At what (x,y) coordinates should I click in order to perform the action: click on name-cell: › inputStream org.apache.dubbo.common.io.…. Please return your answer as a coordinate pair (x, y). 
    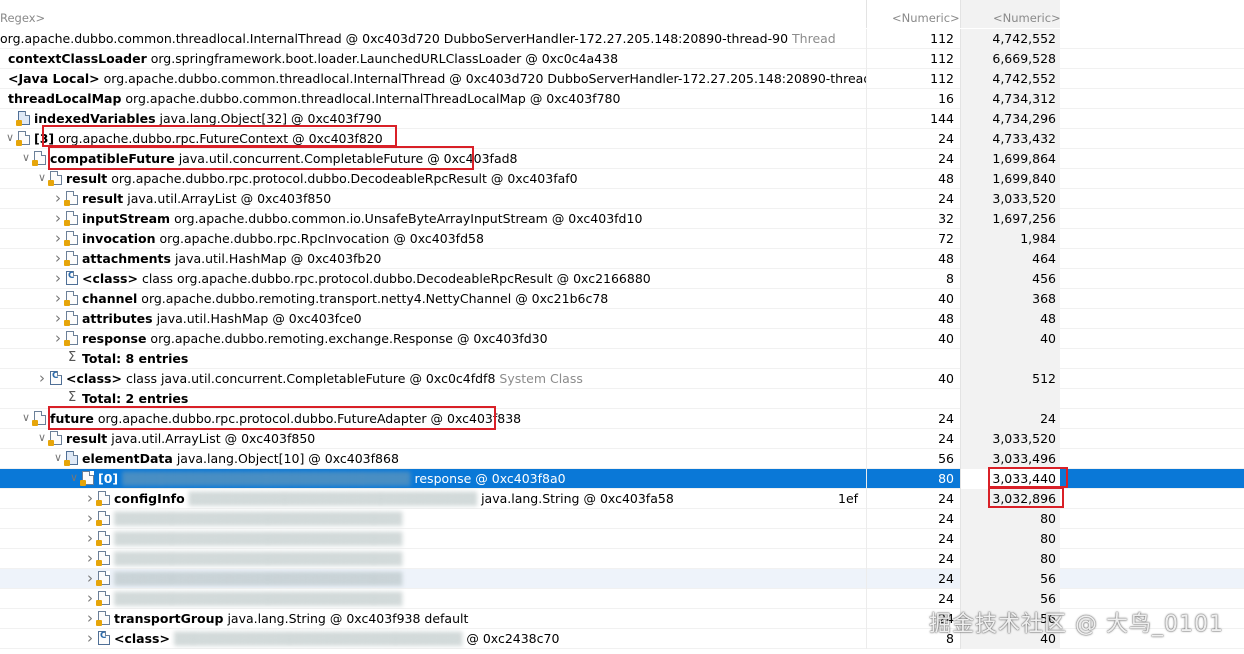
    Looking at the image, I should click on (433, 219).